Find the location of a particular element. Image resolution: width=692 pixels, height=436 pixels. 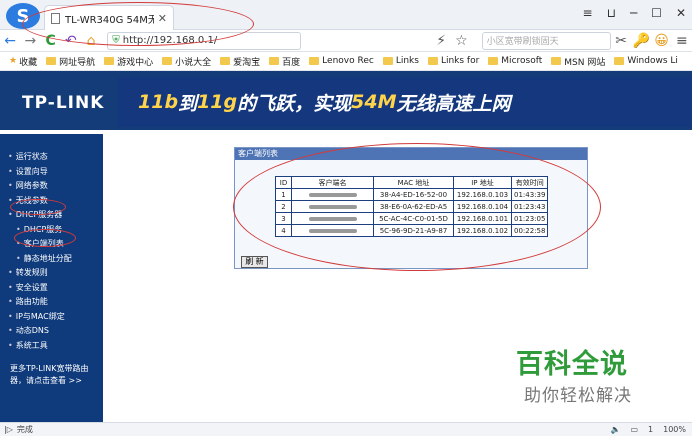

settings-menu-icon: ≡ is located at coordinates (682, 41).